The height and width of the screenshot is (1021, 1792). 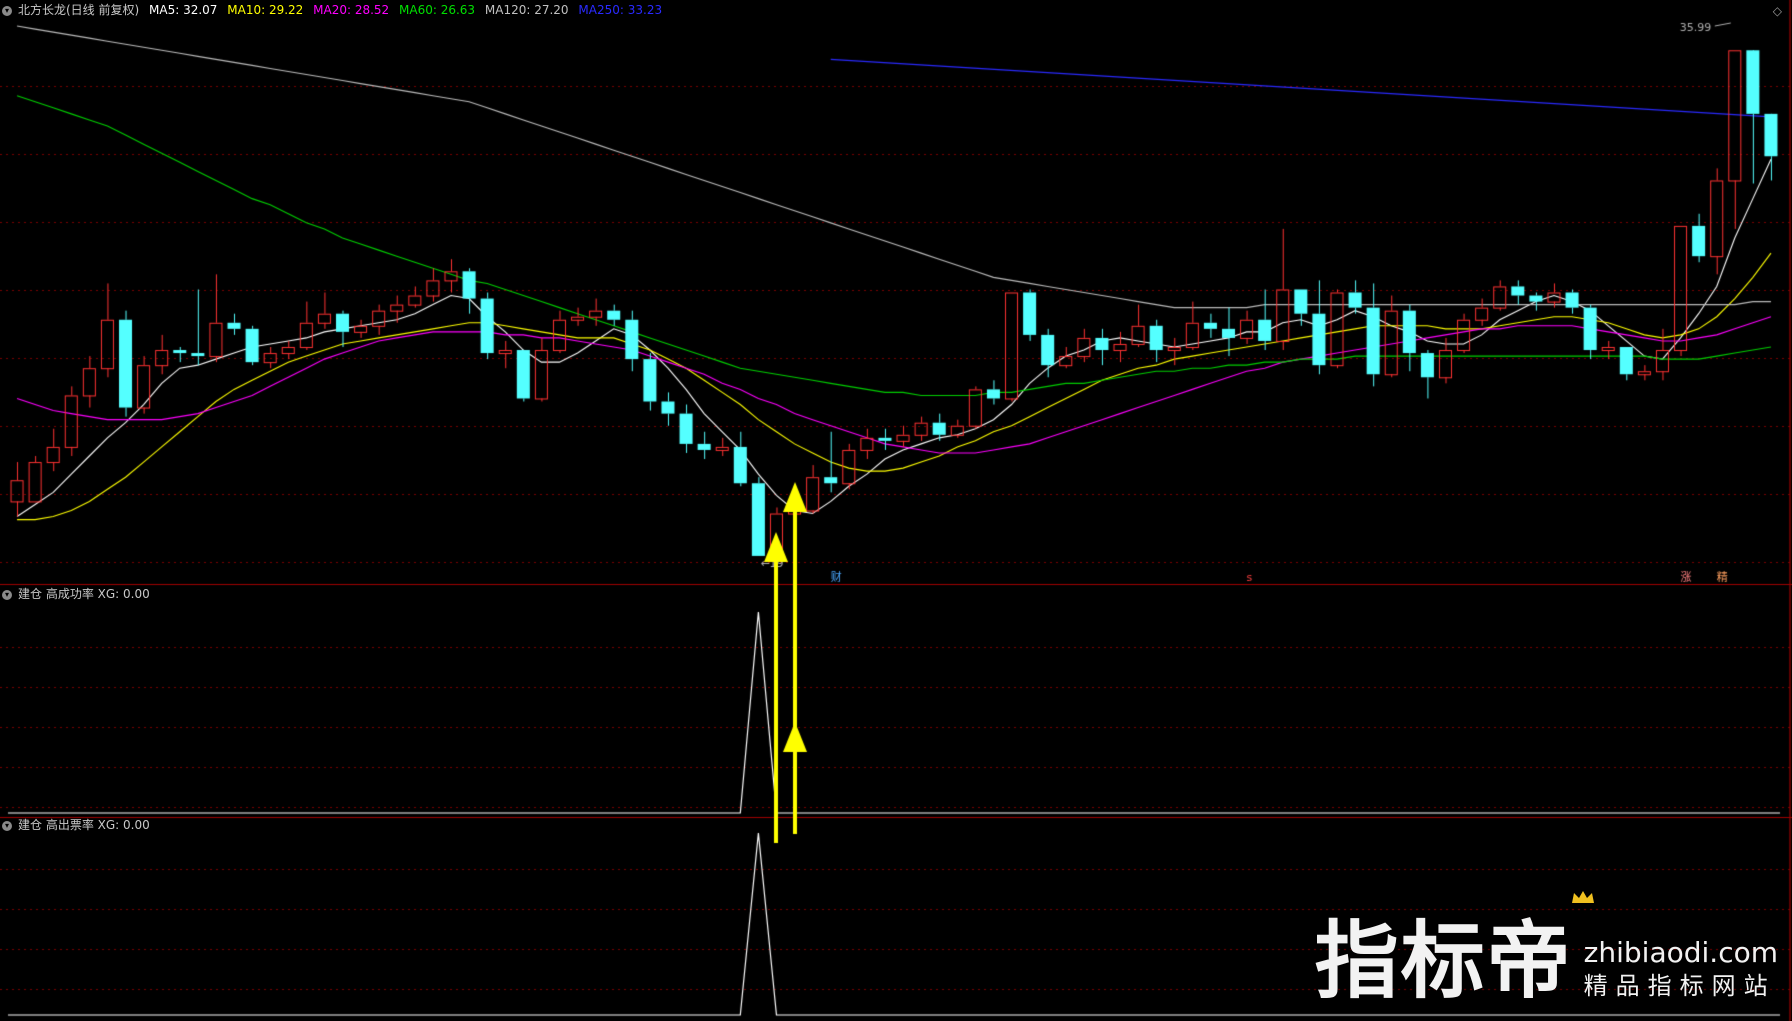 What do you see at coordinates (1679, 986) in the screenshot?
I see `watermark-subtitle: 精品指标网站` at bounding box center [1679, 986].